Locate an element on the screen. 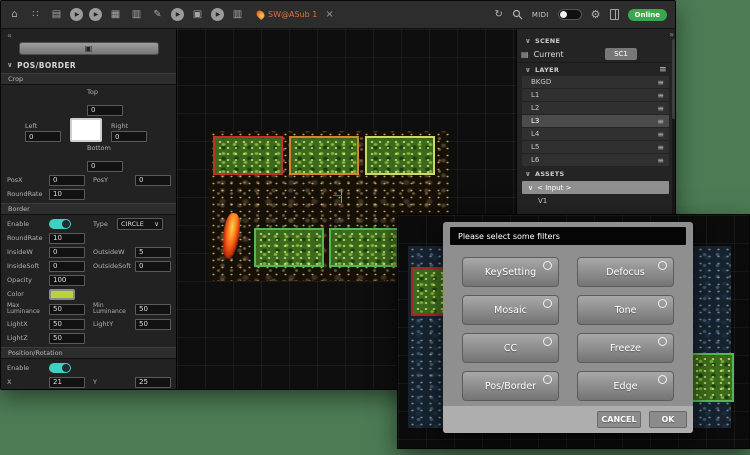 The width and height of the screenshot is (750, 455). filter-button-posborder: Pos/Border is located at coordinates (510, 386).